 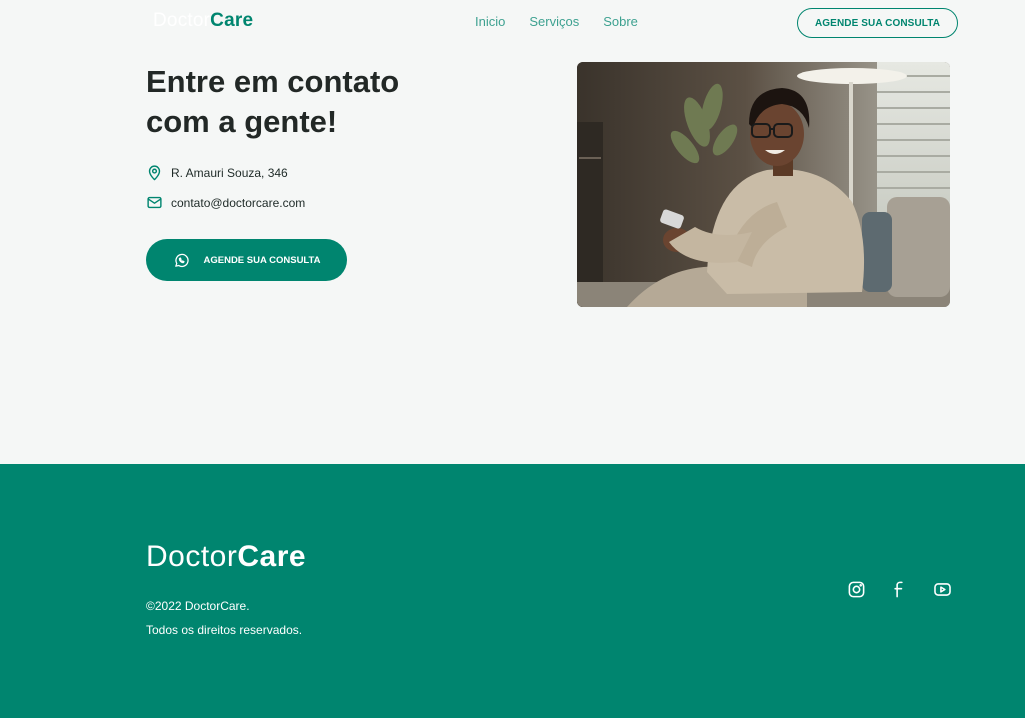 What do you see at coordinates (154, 202) in the screenshot?
I see `mail-icon` at bounding box center [154, 202].